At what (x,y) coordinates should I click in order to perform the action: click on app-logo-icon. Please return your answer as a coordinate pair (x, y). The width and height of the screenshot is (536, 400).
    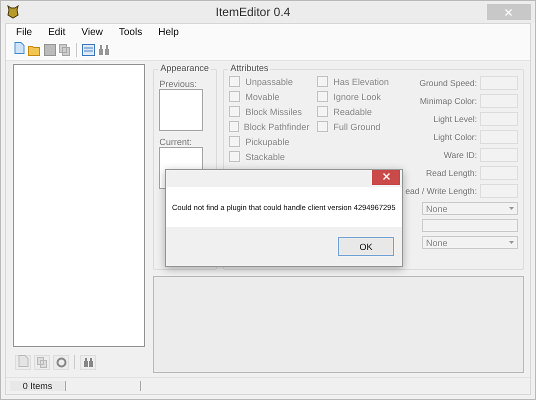
    Looking at the image, I should click on (13, 12).